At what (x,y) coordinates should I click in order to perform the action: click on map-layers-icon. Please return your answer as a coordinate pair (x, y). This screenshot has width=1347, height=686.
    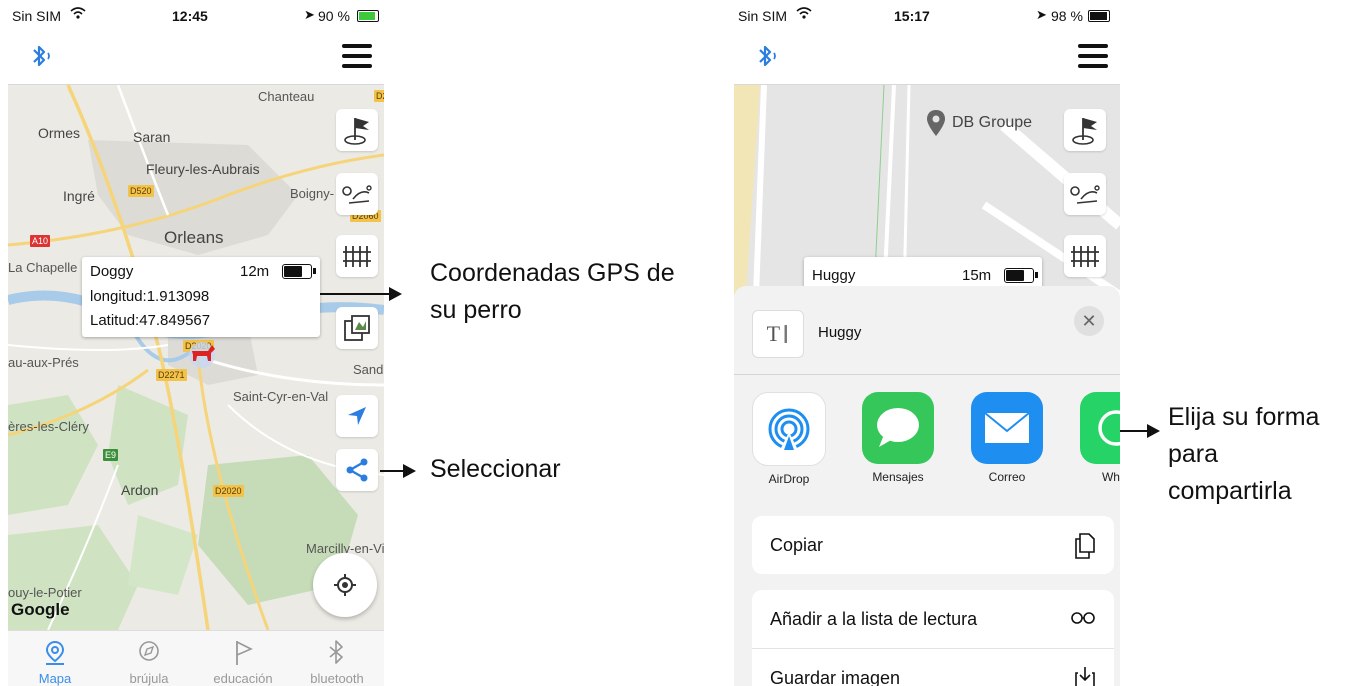
    Looking at the image, I should click on (357, 328).